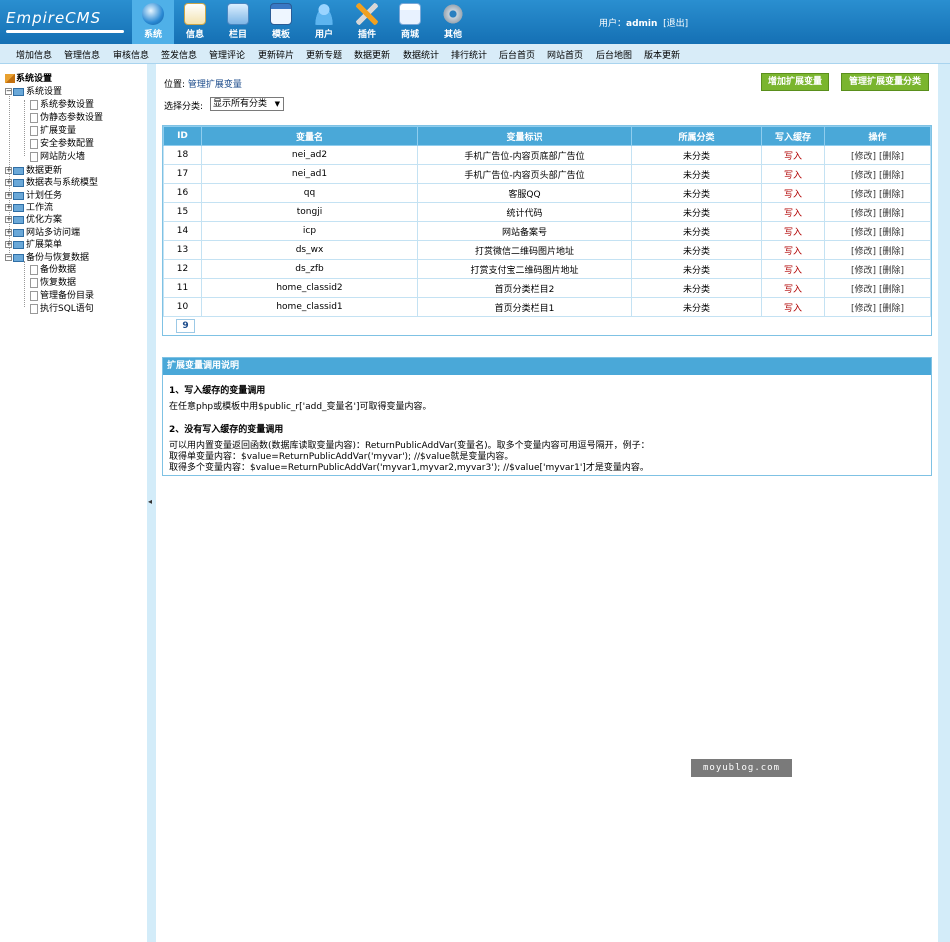 The image size is (950, 942). Describe the element at coordinates (324, 54) in the screenshot. I see `subnav-update-topics: 更新专题` at that location.